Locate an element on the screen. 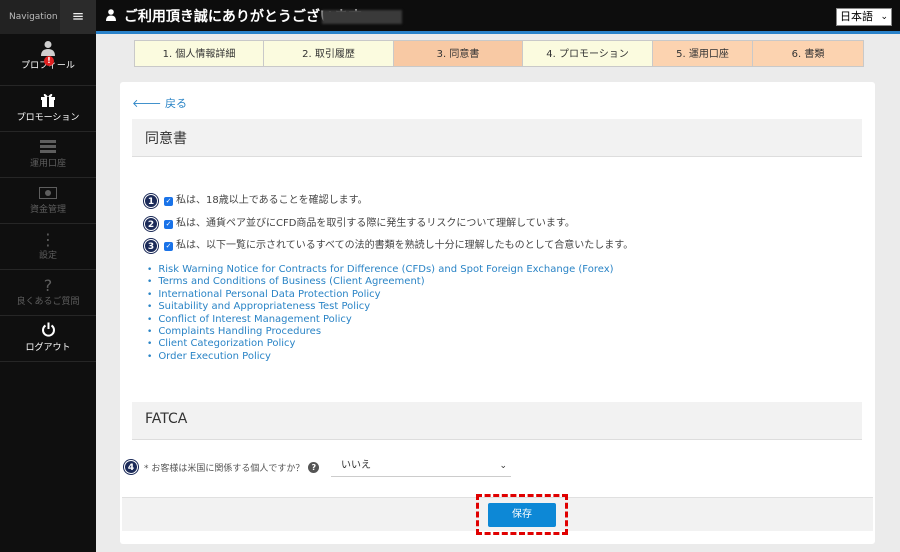  consent-item-age: 1 ✓ 私は、18歳以上であることを確認します。 is located at coordinates (256, 201).